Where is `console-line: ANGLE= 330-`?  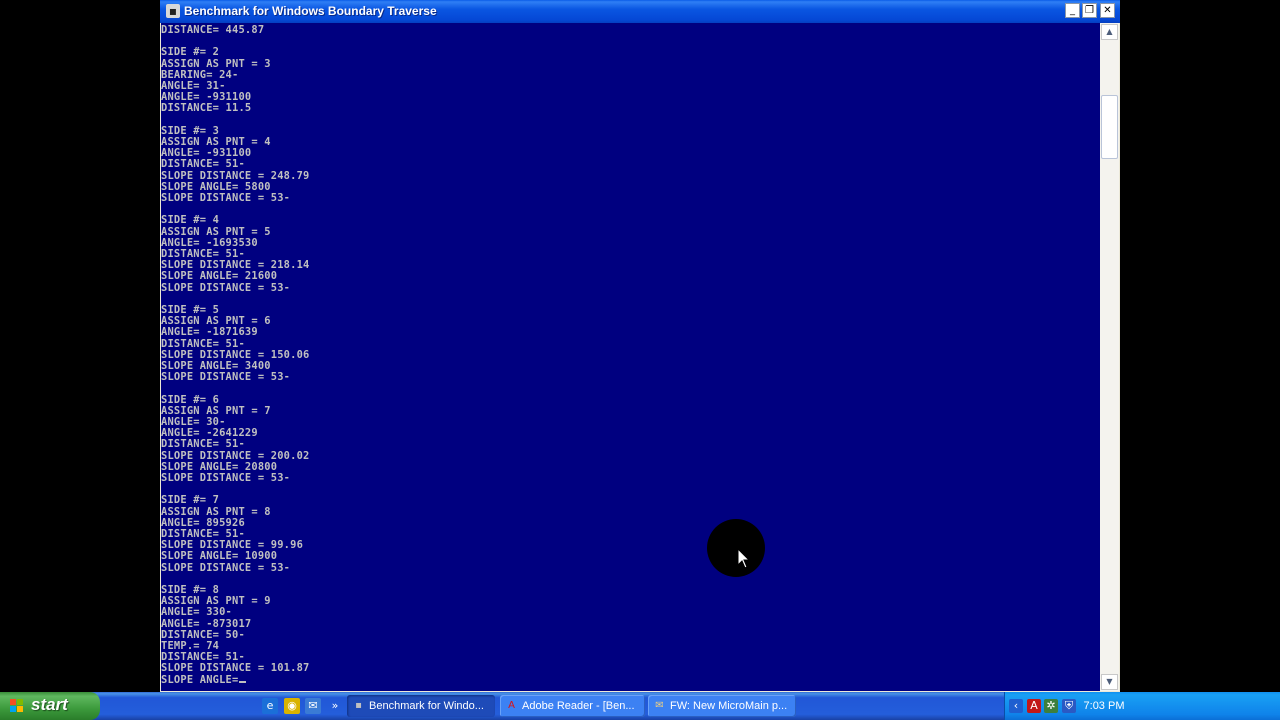
console-line: ANGLE= 330- is located at coordinates (197, 612).